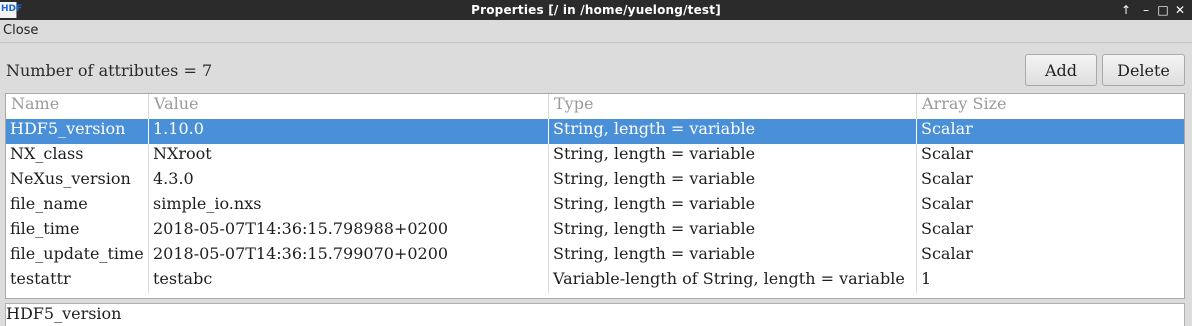 Image resolution: width=1192 pixels, height=326 pixels. I want to click on maximize-icon: □, so click(1163, 10).